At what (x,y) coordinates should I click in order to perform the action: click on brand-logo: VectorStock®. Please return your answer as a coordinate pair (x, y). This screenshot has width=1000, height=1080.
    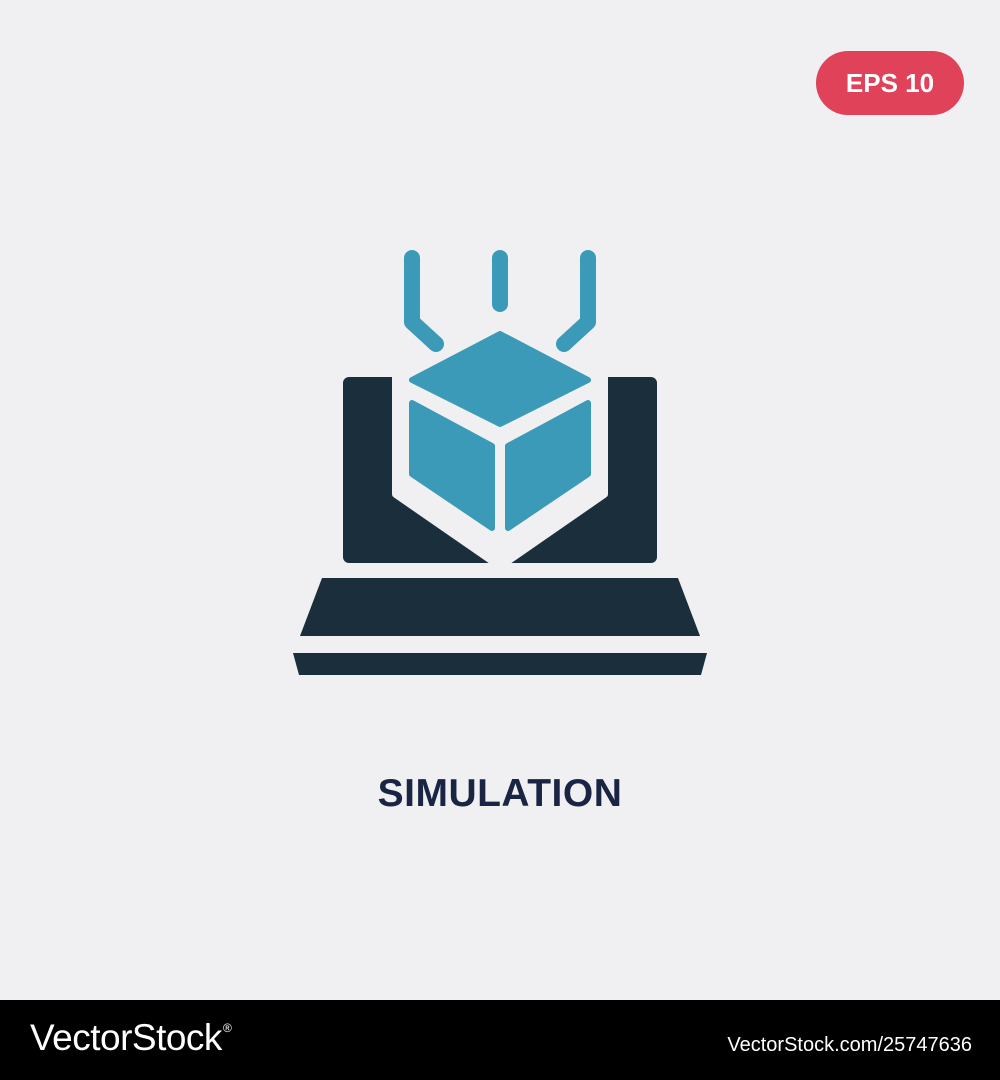
    Looking at the image, I should click on (131, 1038).